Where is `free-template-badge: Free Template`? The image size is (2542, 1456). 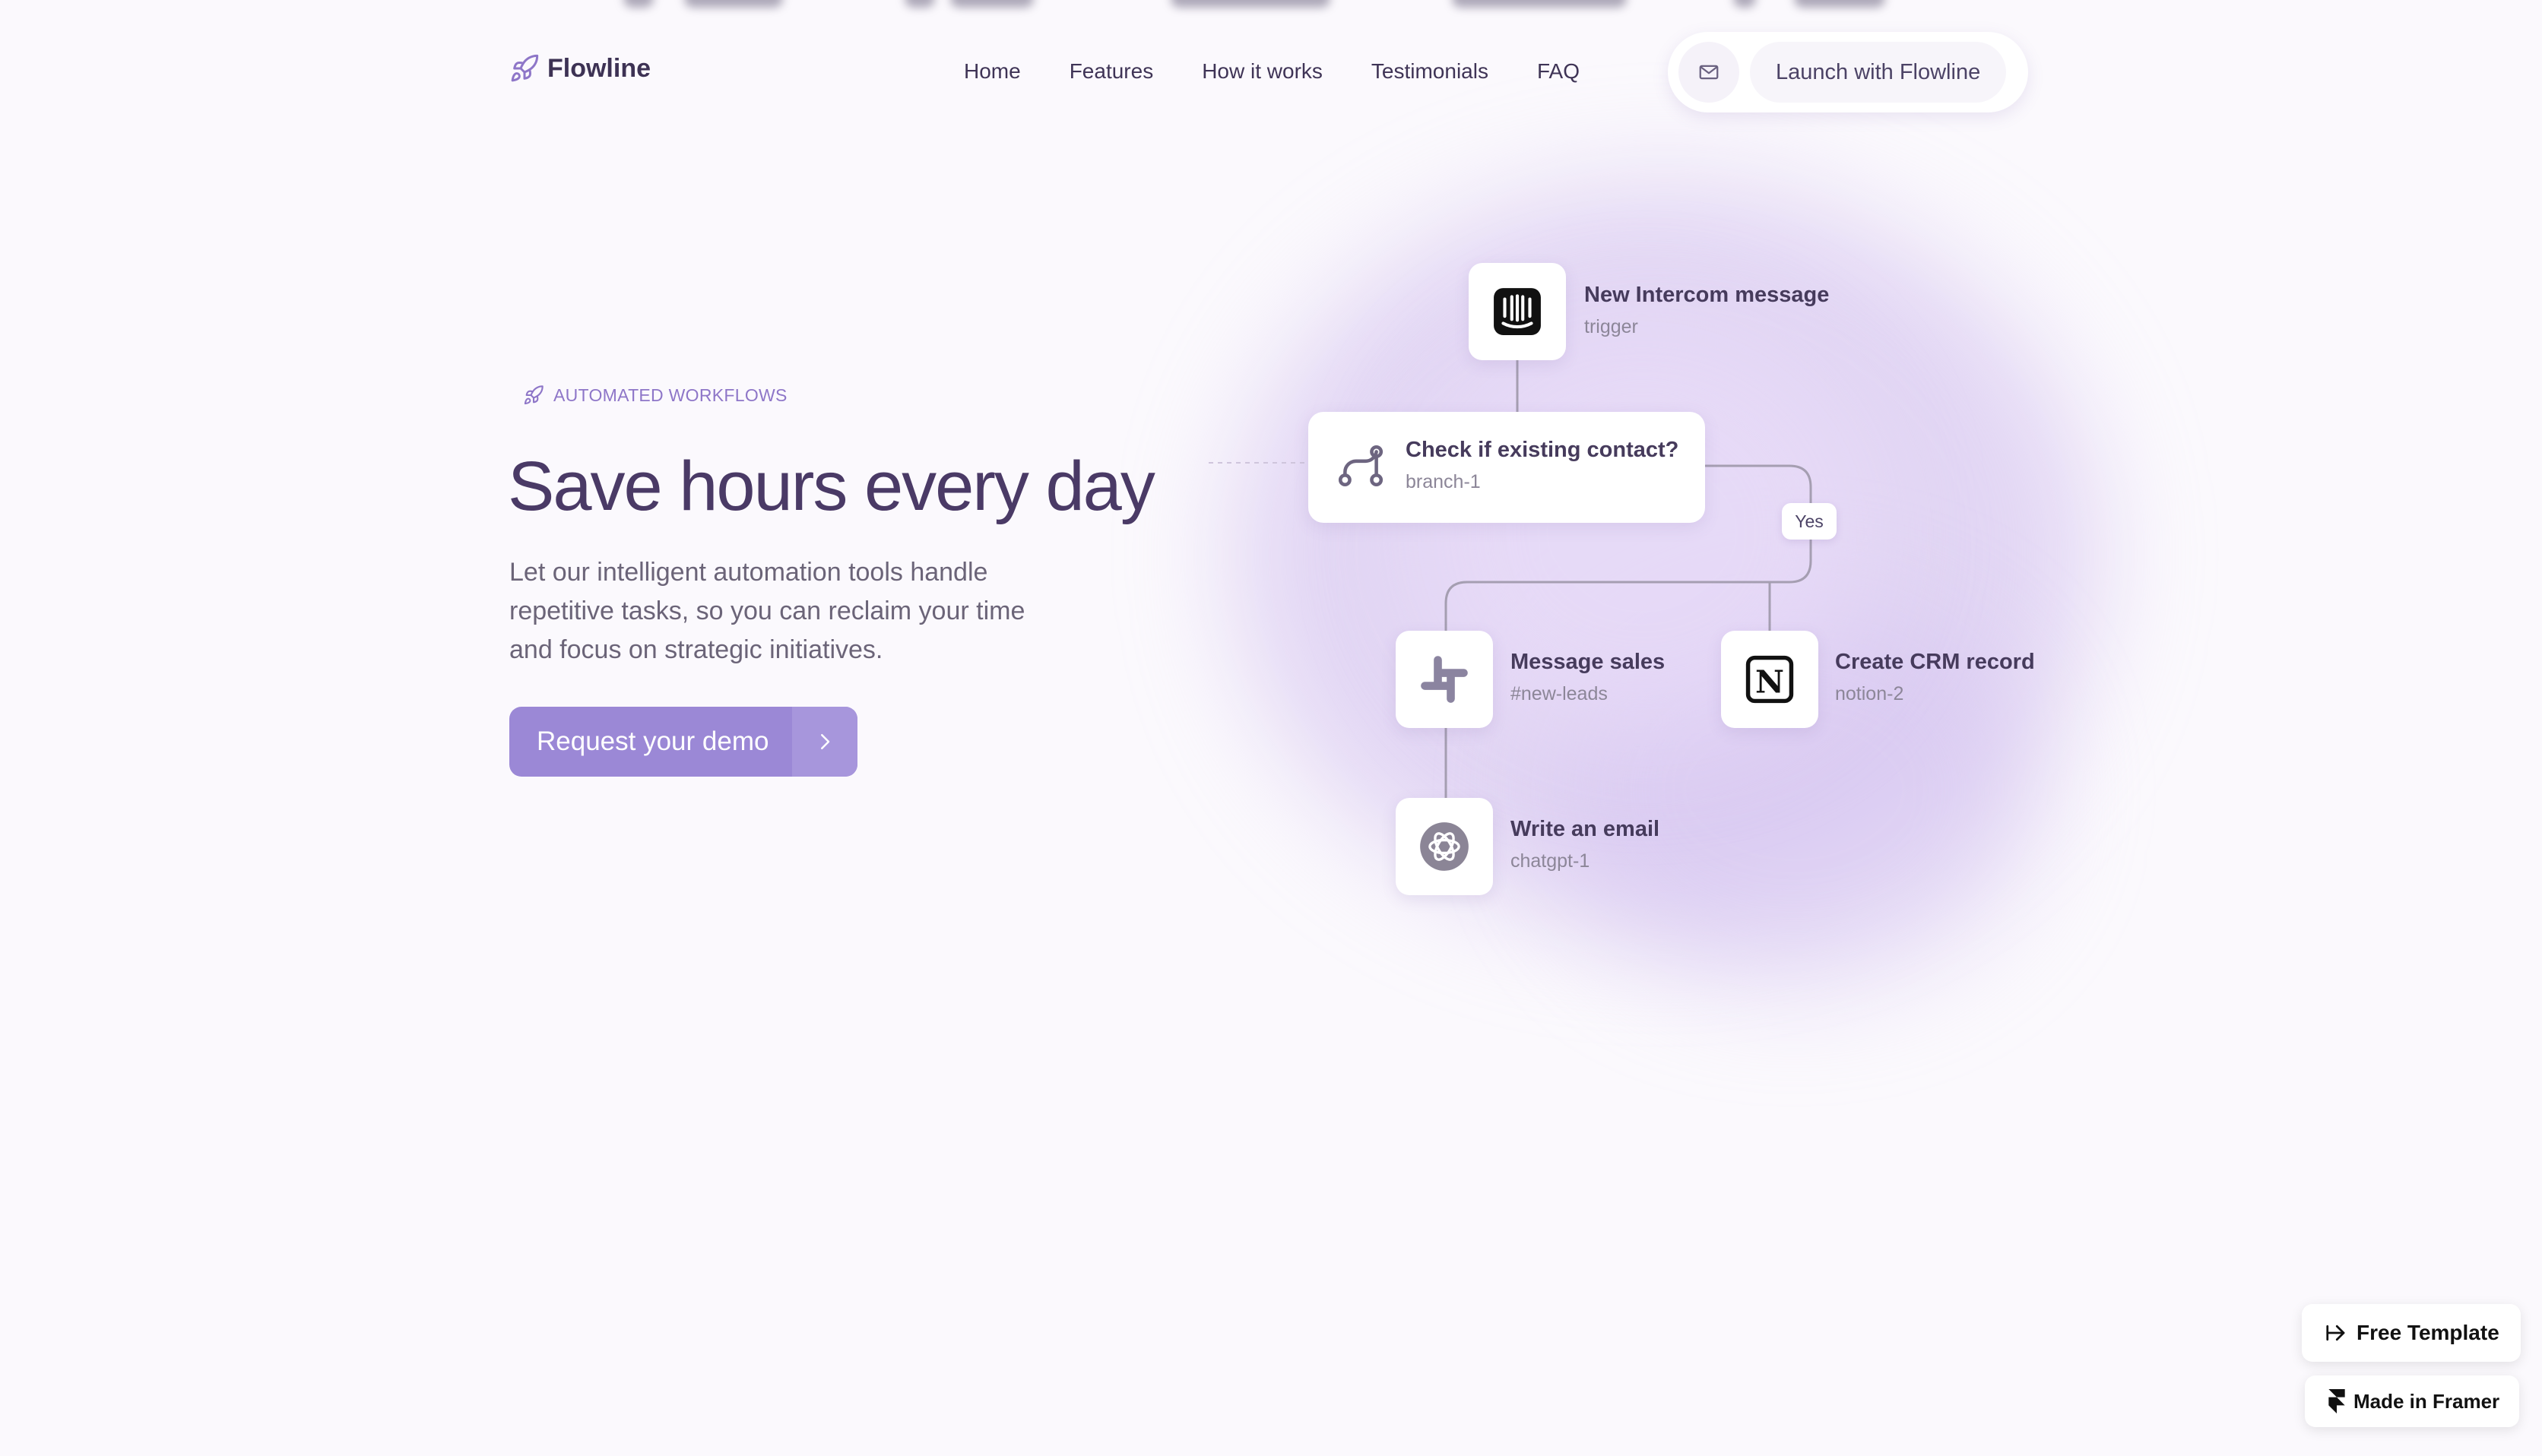
free-template-badge: Free Template is located at coordinates (2411, 1333).